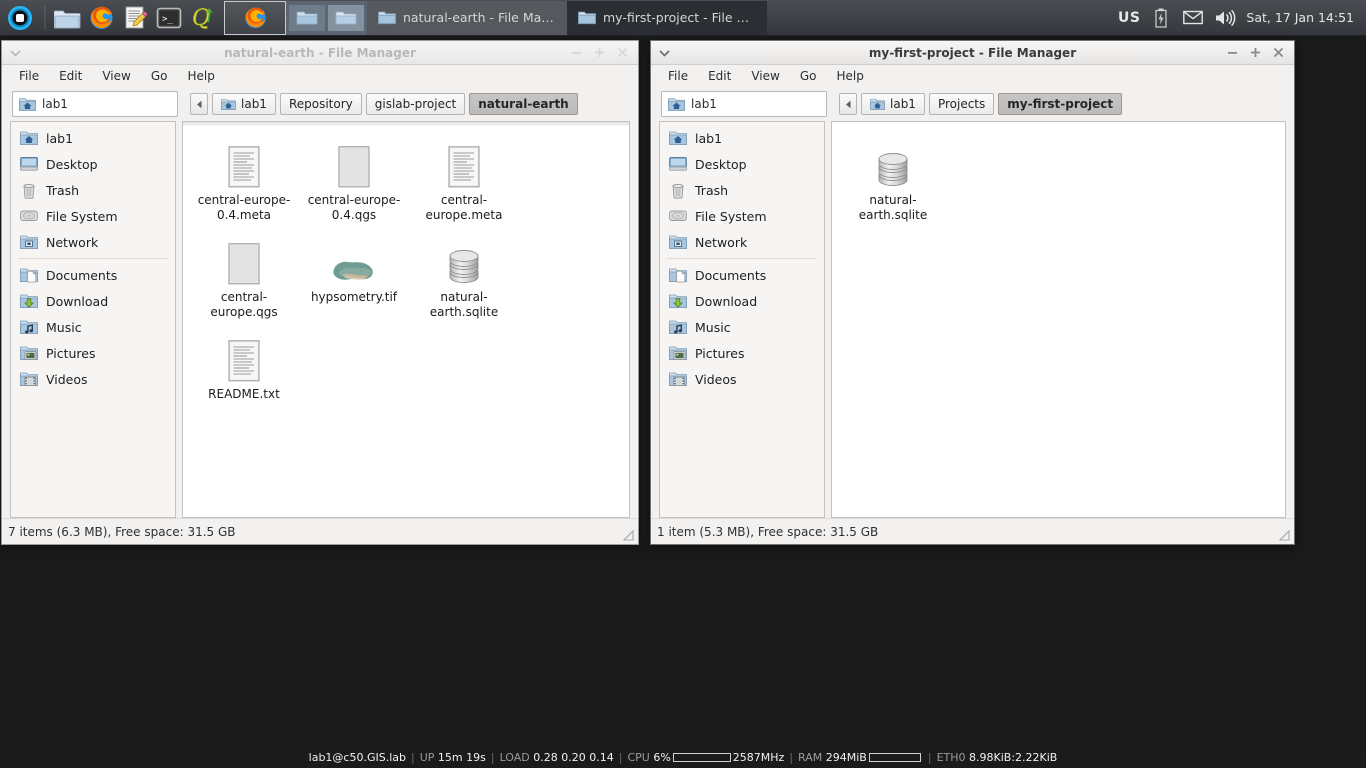 Image resolution: width=1366 pixels, height=768 pixels. I want to click on file-item: README.txt, so click(244, 367).